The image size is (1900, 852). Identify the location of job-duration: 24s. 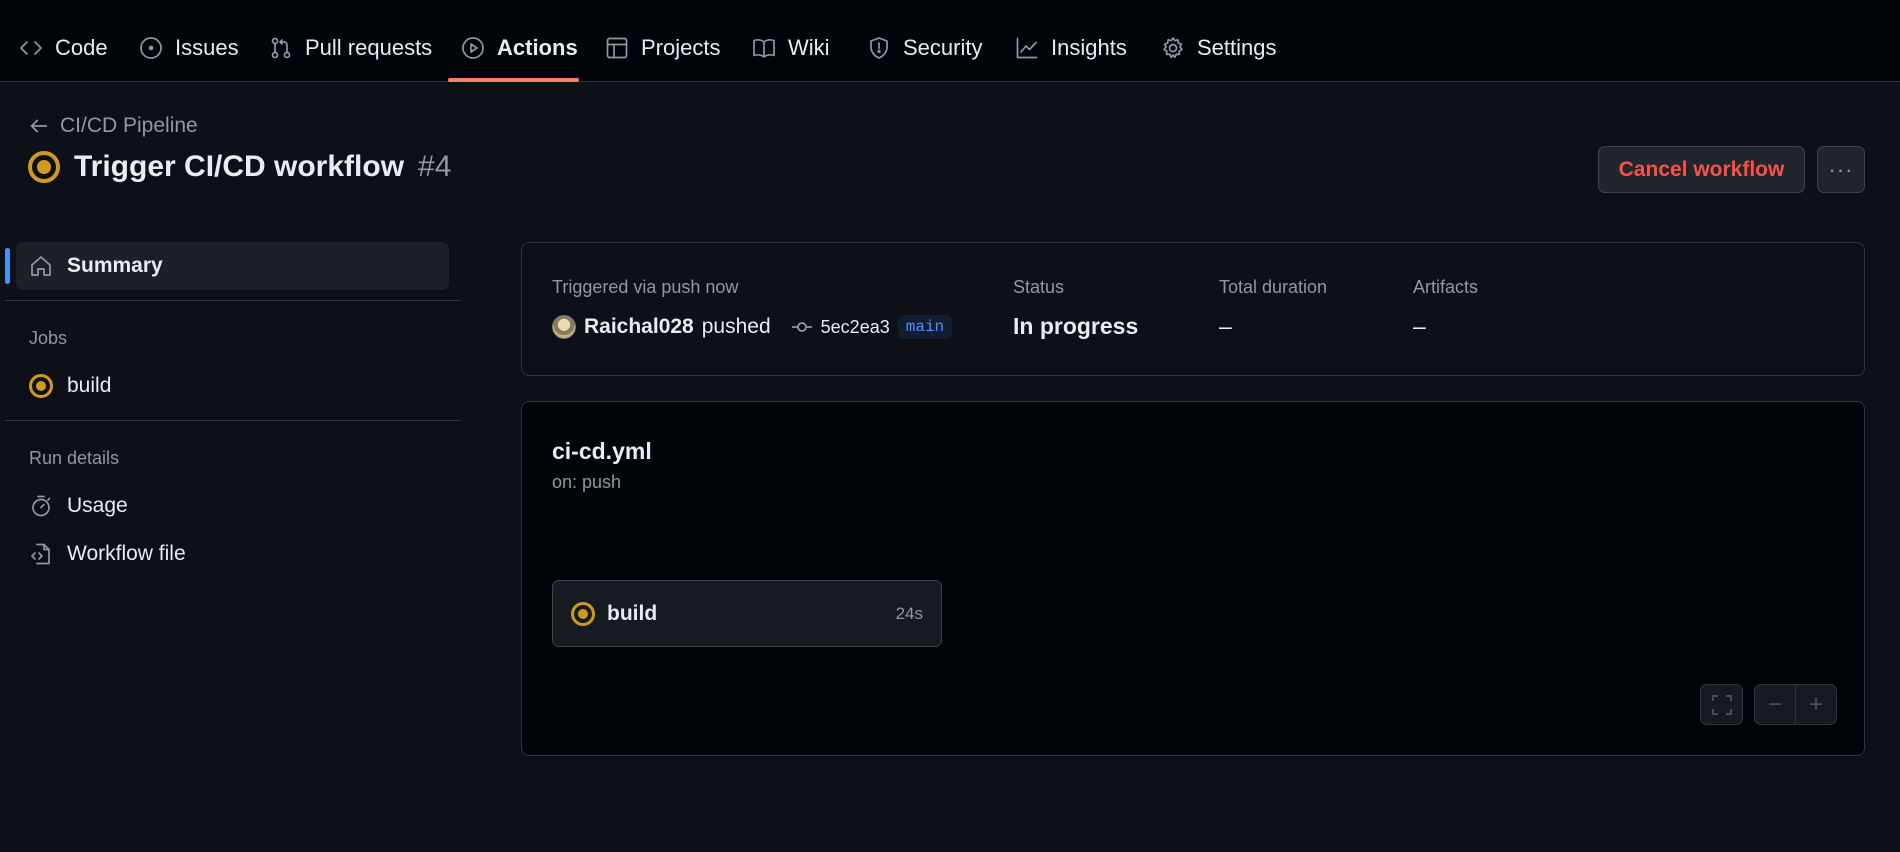
(909, 613).